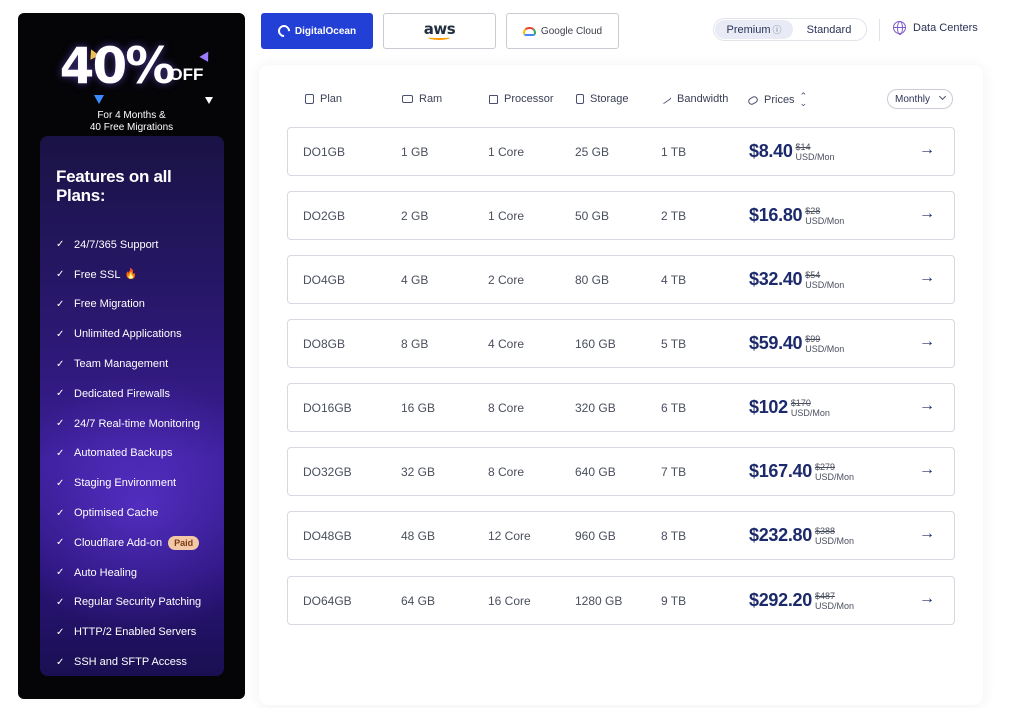  I want to click on info-icon: ⓘ, so click(777, 29).